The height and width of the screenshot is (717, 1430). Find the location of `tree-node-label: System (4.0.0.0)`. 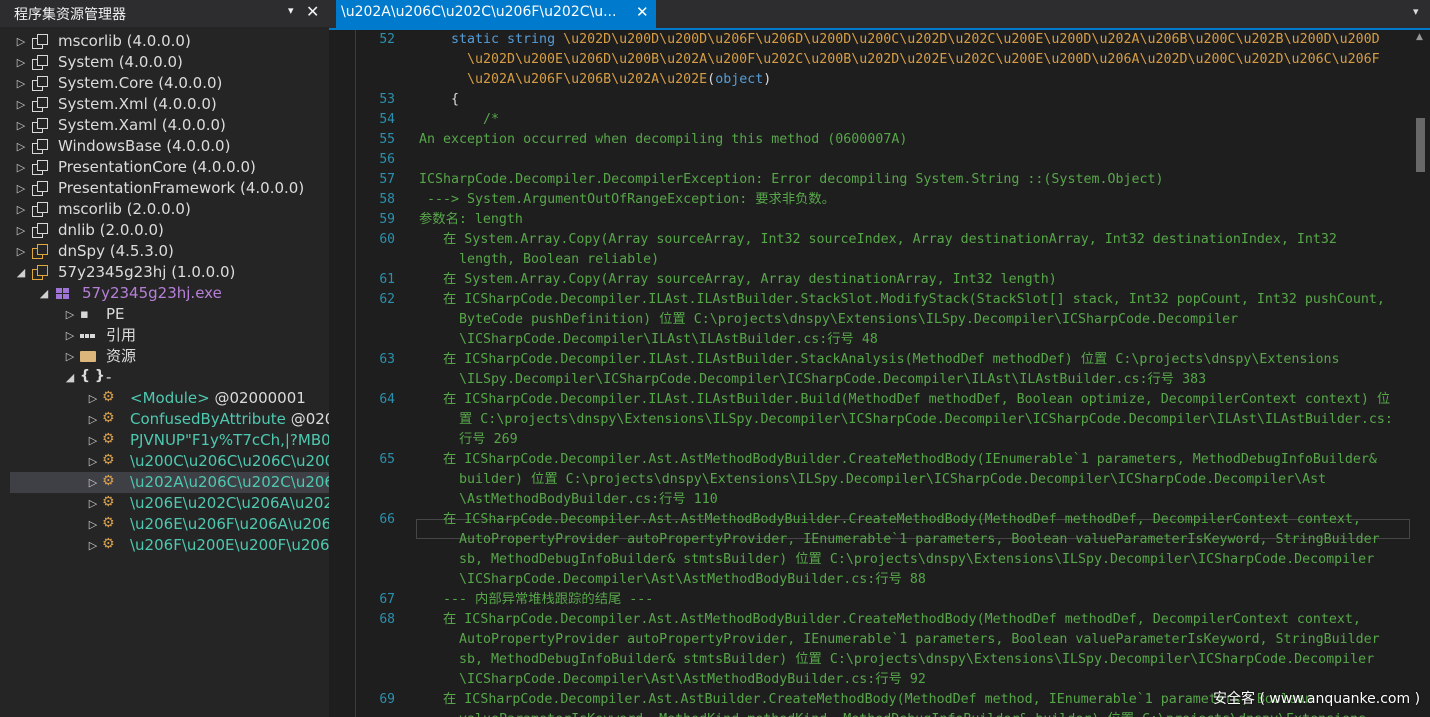

tree-node-label: System (4.0.0.0) is located at coordinates (120, 62).